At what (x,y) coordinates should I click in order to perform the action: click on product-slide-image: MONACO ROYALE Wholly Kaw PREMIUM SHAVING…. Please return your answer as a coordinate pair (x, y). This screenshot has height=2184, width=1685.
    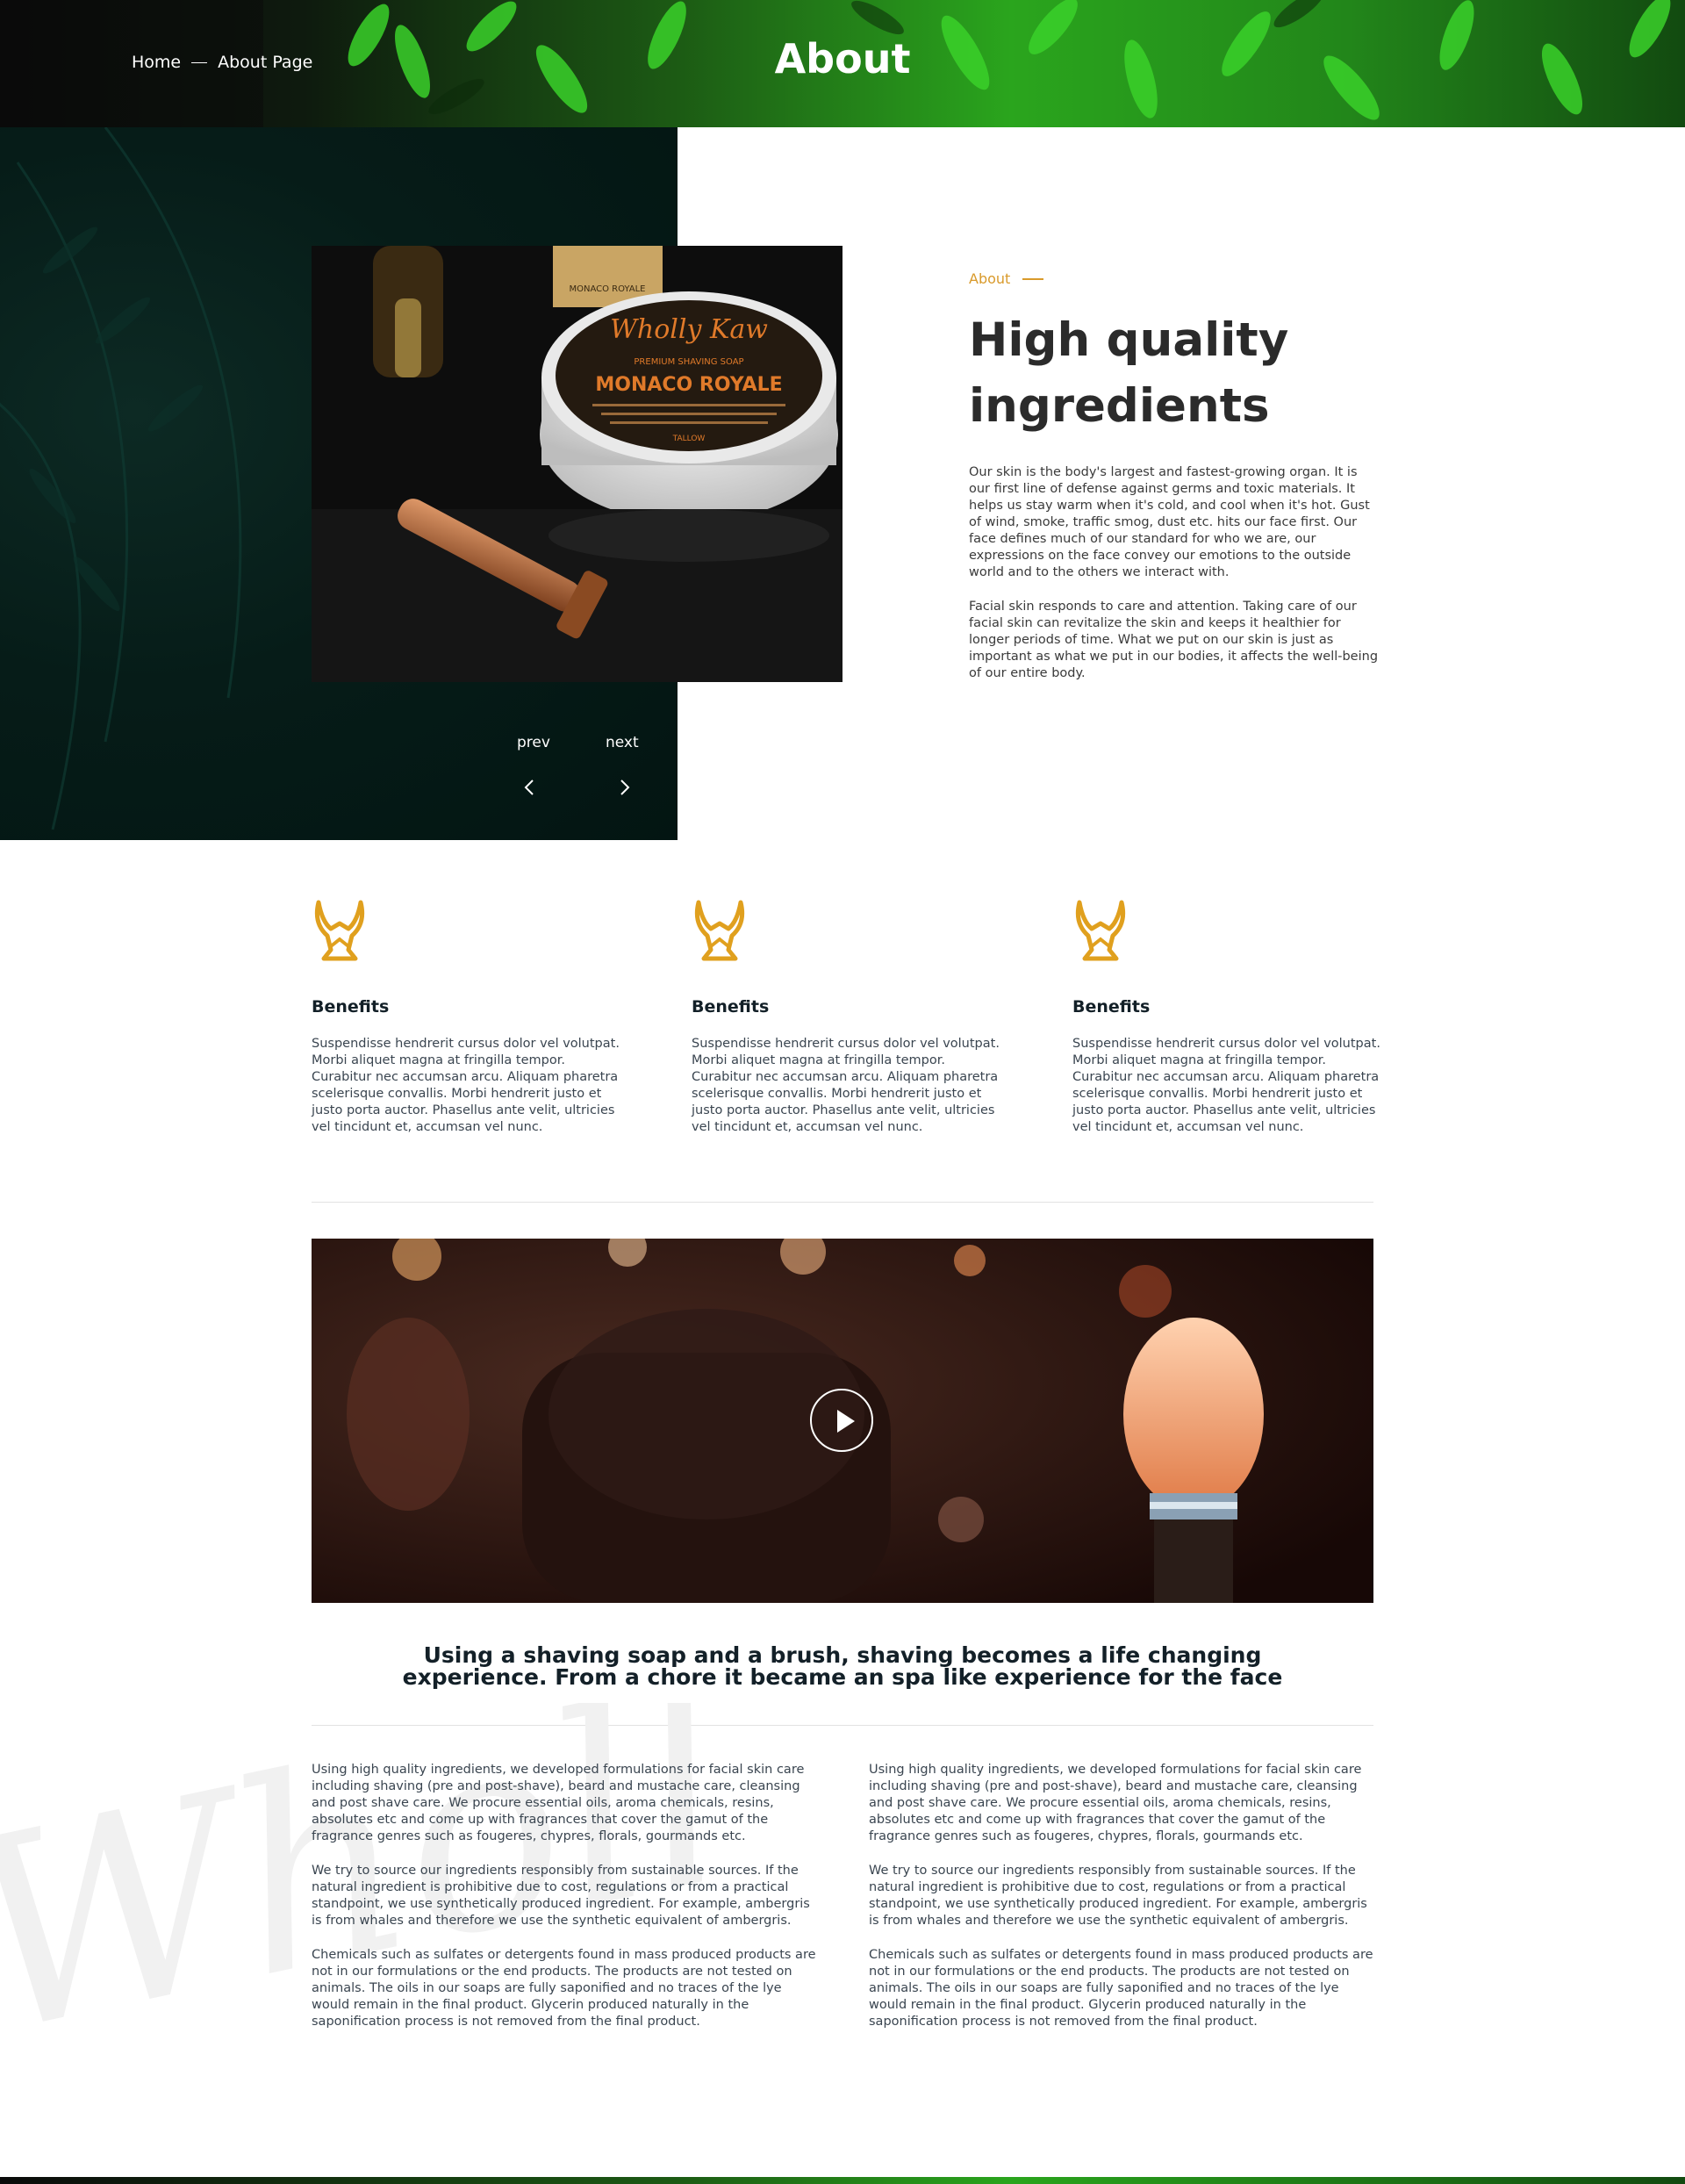
    Looking at the image, I should click on (577, 464).